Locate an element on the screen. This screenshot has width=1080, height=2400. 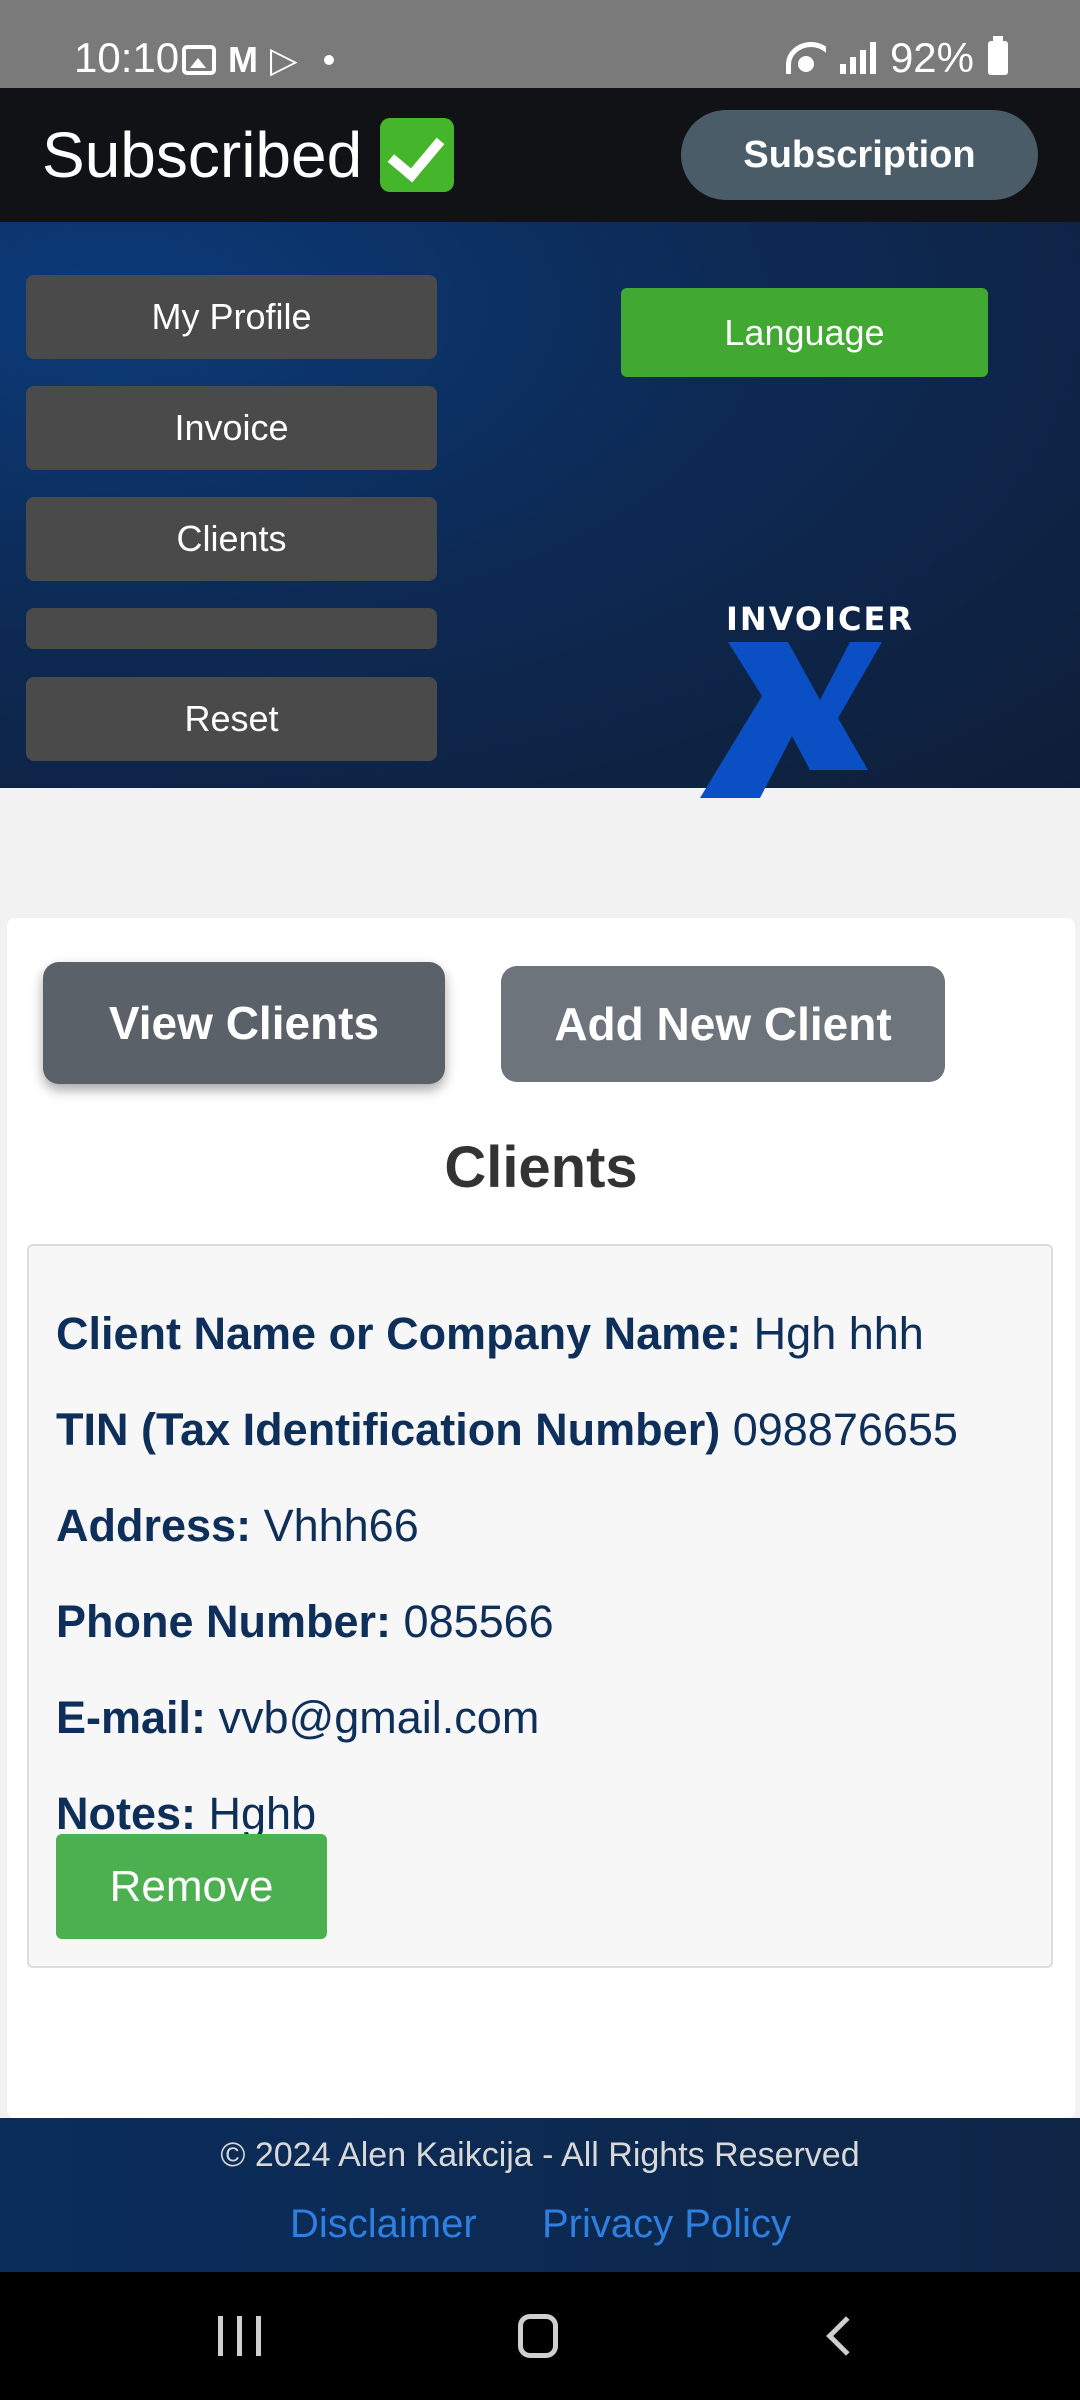
view-clients-button: View Clients is located at coordinates (244, 1023).